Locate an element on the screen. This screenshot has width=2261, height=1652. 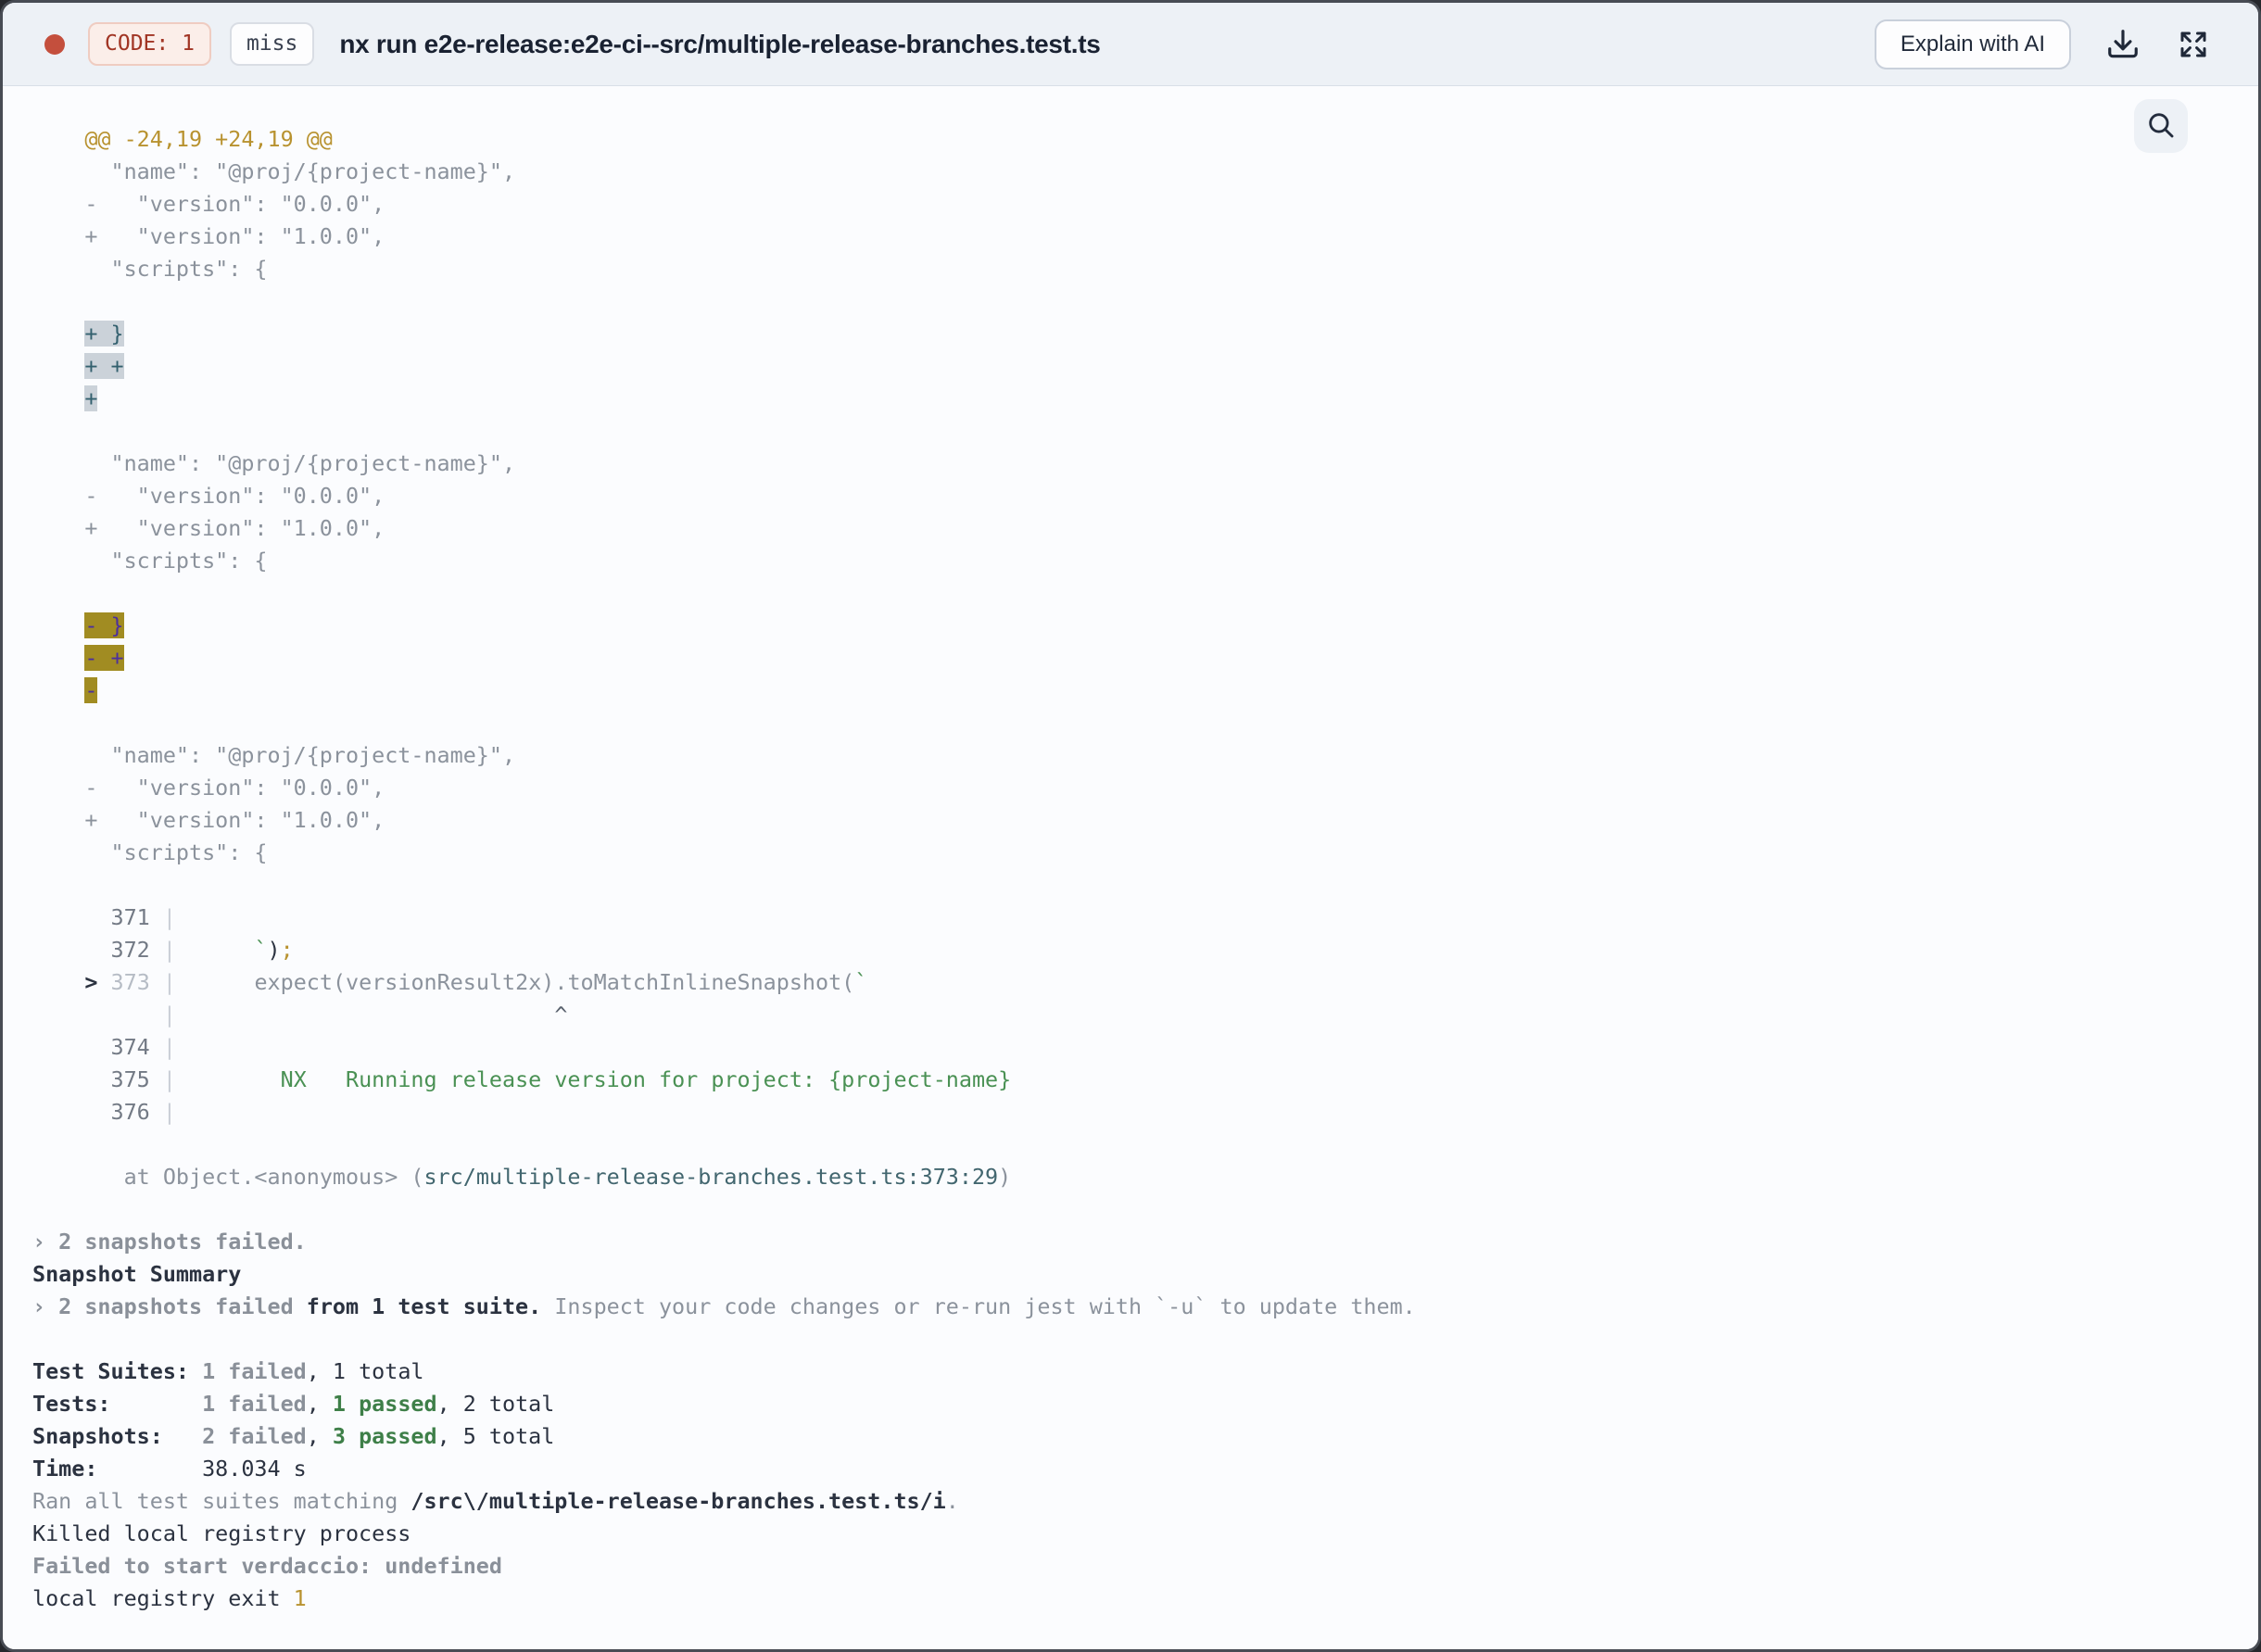
search-icon is located at coordinates (2161, 127).